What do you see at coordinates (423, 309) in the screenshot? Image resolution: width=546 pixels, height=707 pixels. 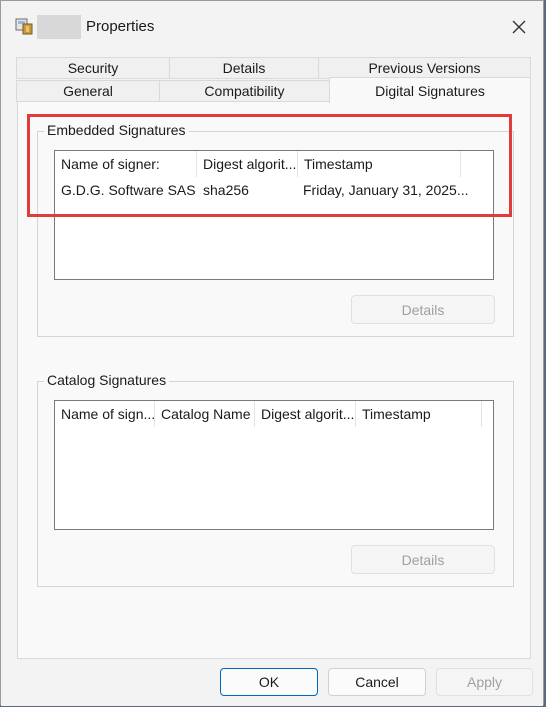 I see `embedded-details-button: Details` at bounding box center [423, 309].